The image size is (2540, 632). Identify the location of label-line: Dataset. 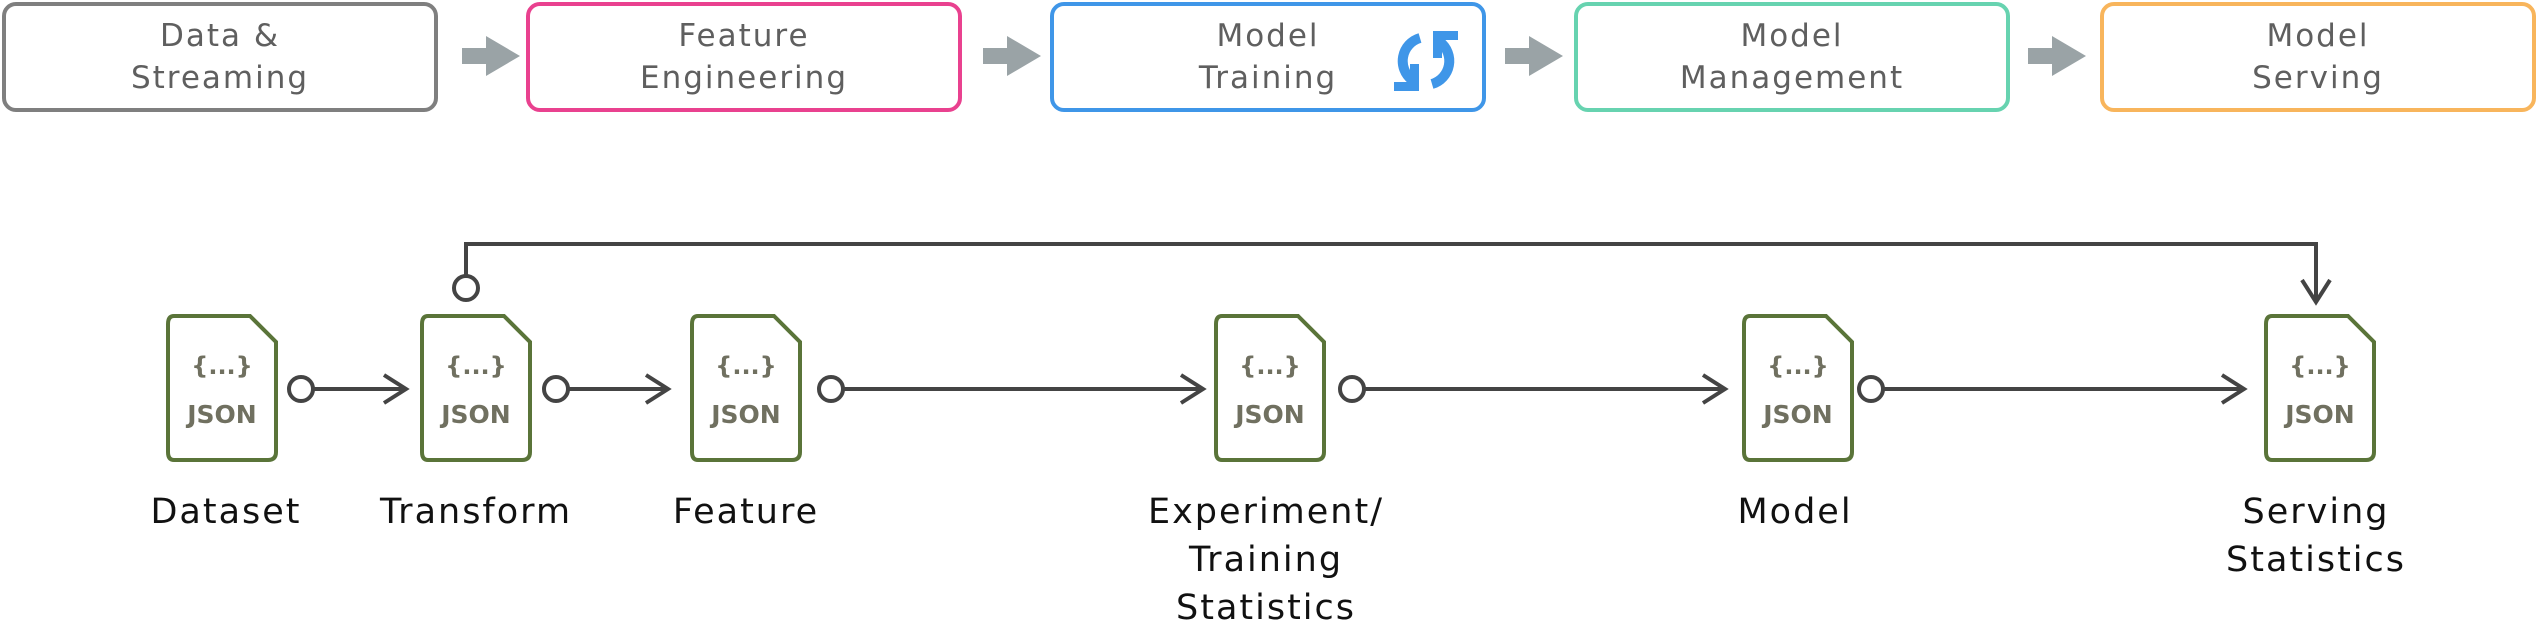
(226, 512).